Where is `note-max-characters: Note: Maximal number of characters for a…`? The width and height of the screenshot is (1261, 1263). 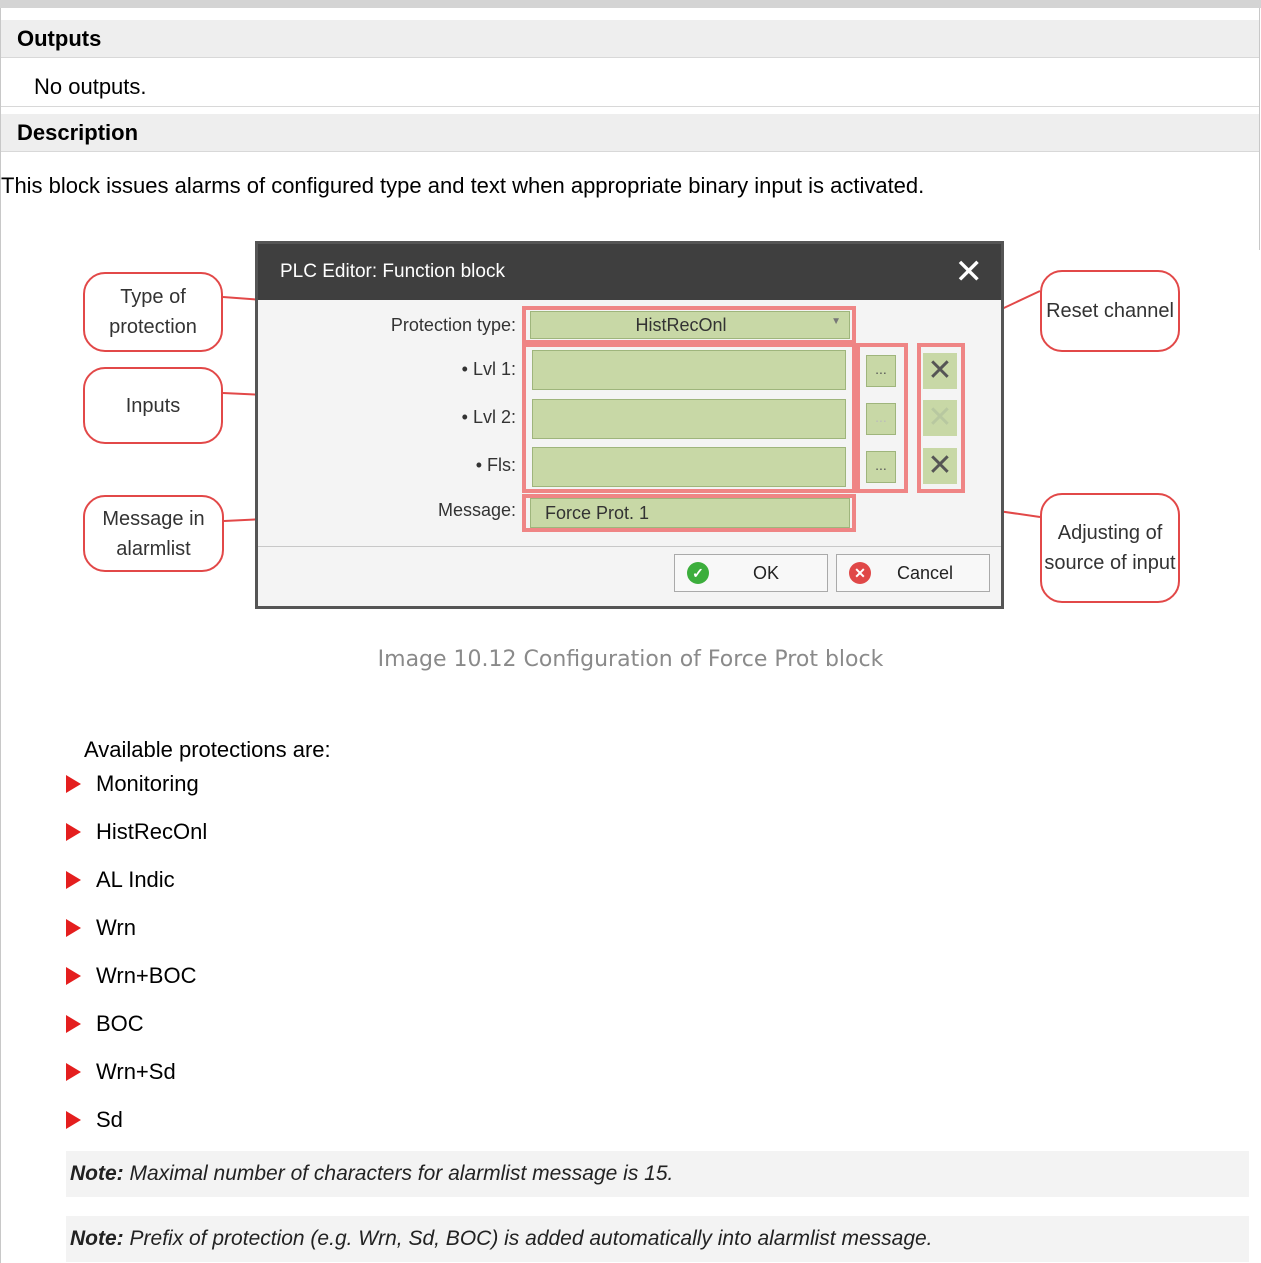 note-max-characters: Note: Maximal number of characters for a… is located at coordinates (657, 1174).